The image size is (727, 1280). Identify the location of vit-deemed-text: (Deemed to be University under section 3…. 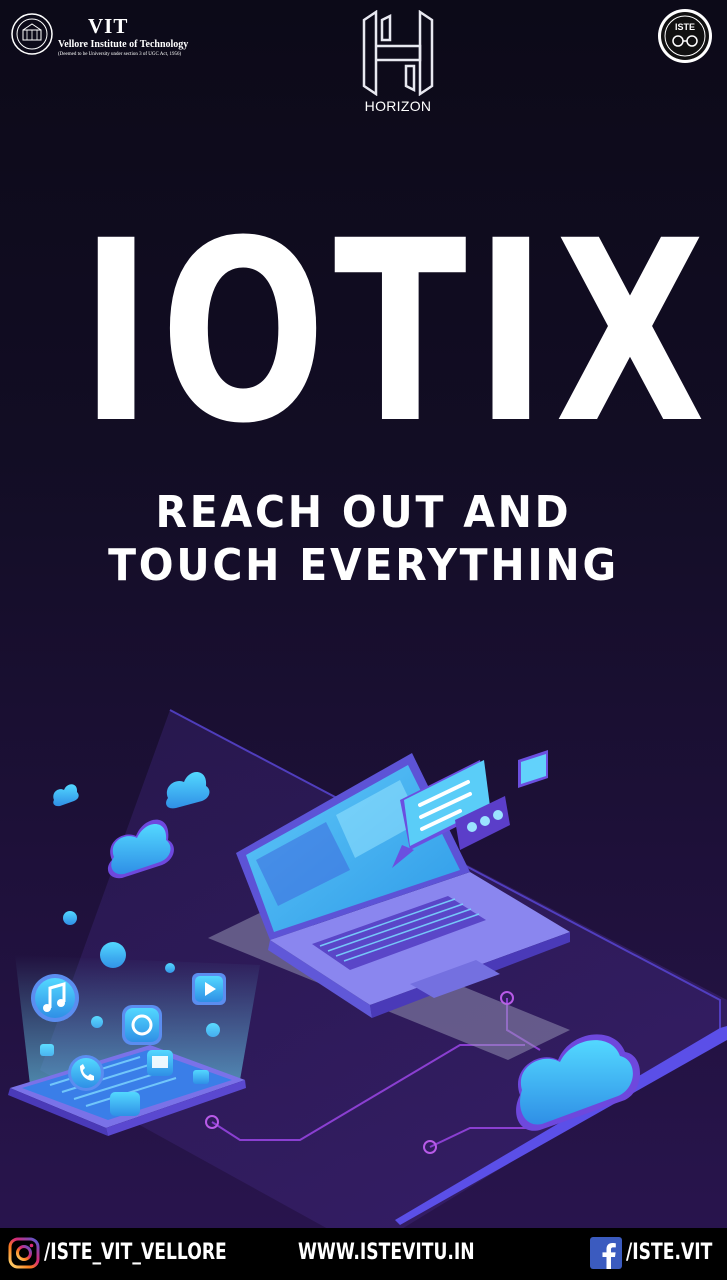
(120, 54).